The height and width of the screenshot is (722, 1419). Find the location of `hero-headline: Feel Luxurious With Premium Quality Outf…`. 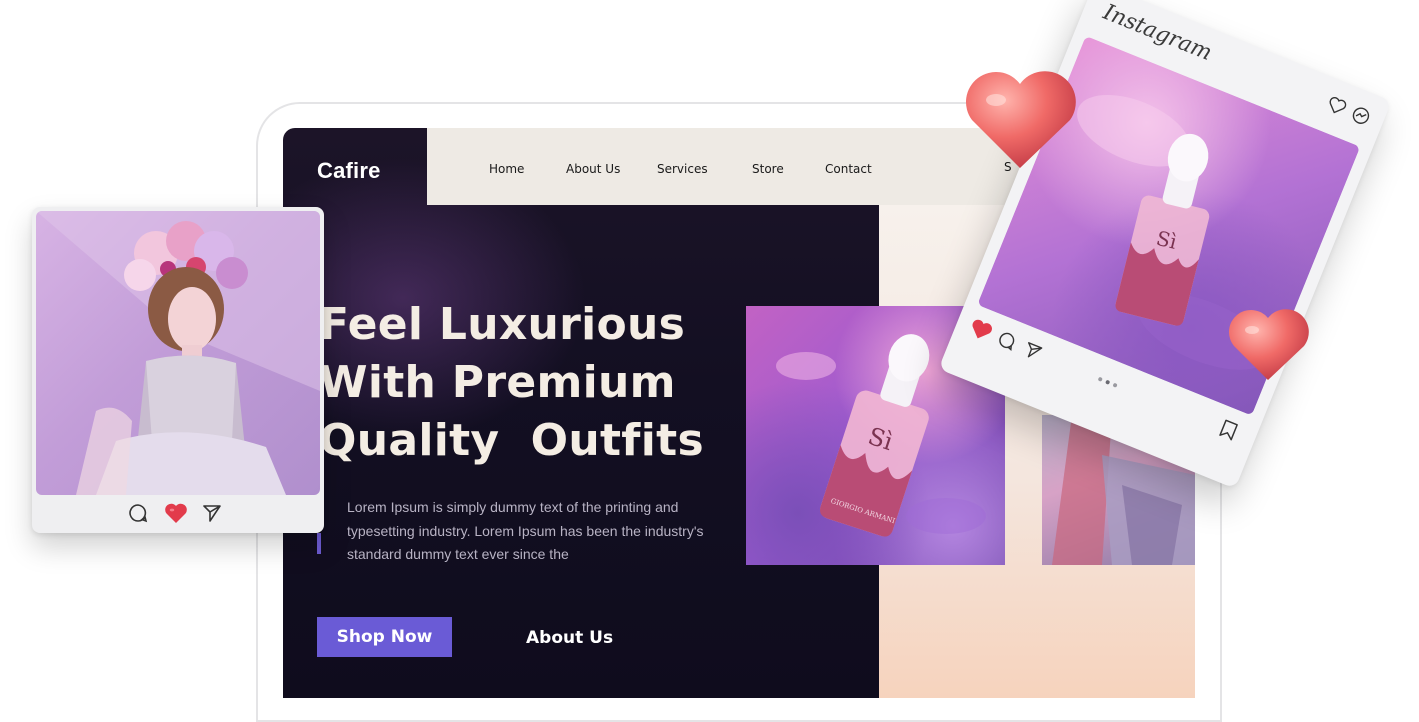

hero-headline: Feel Luxurious With Premium Quality Outf… is located at coordinates (511, 383).